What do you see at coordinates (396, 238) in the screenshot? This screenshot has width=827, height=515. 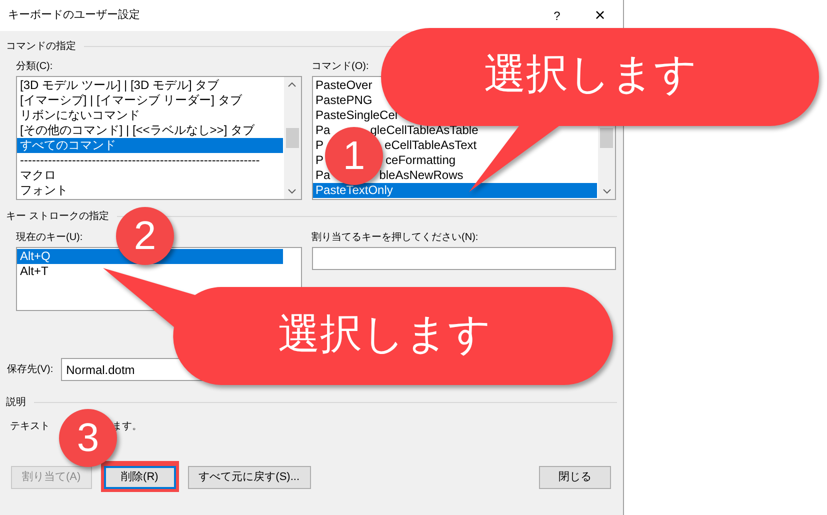 I see `field-label: 割り当てるキーを押してください(N):` at bounding box center [396, 238].